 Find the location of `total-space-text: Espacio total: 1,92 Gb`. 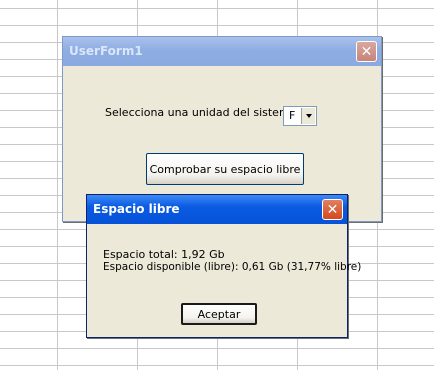

total-space-text: Espacio total: 1,92 Gb is located at coordinates (164, 254).